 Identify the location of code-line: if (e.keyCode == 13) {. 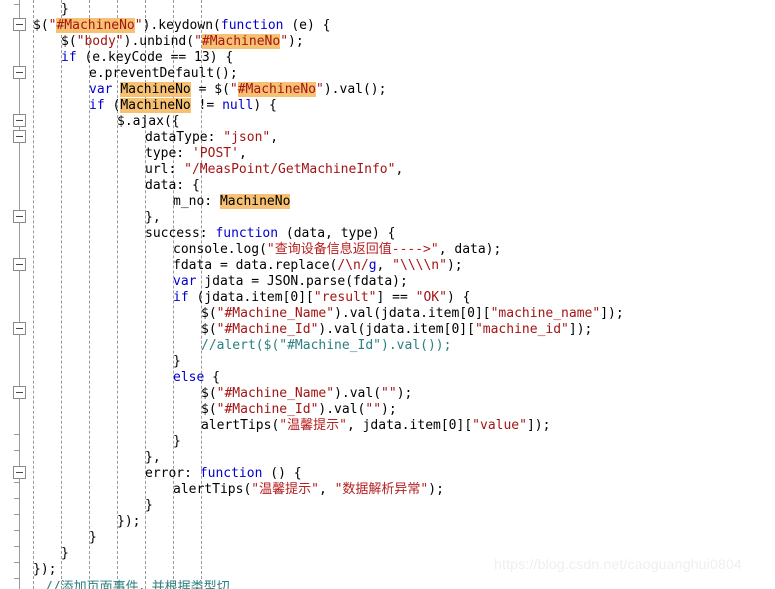
(147, 58).